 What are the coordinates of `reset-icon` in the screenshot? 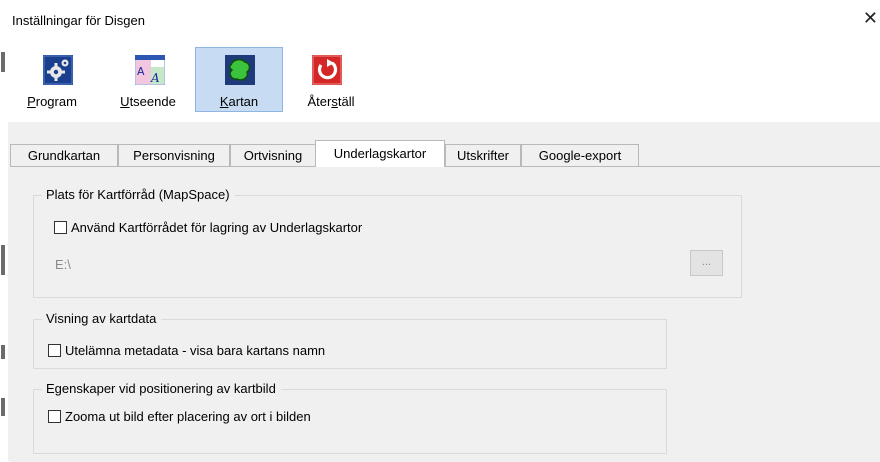 It's located at (327, 70).